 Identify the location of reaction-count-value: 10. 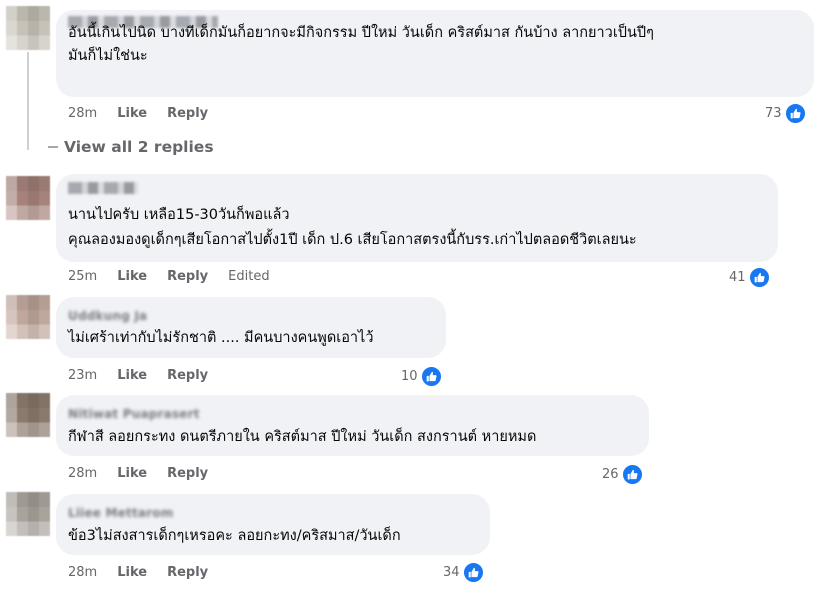
(409, 376).